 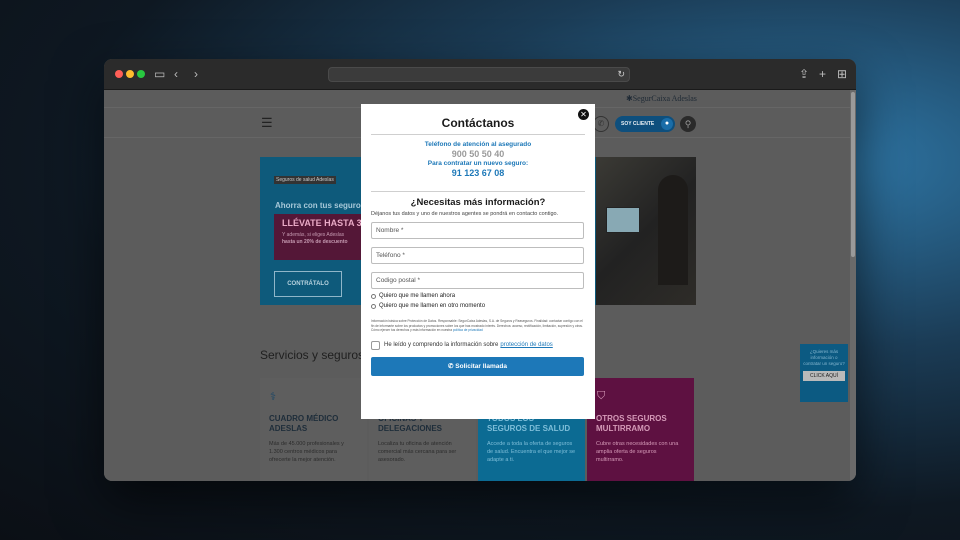 I want to click on brand-logo: ✱SegurCaixa Adeslas, so click(x=661, y=98).